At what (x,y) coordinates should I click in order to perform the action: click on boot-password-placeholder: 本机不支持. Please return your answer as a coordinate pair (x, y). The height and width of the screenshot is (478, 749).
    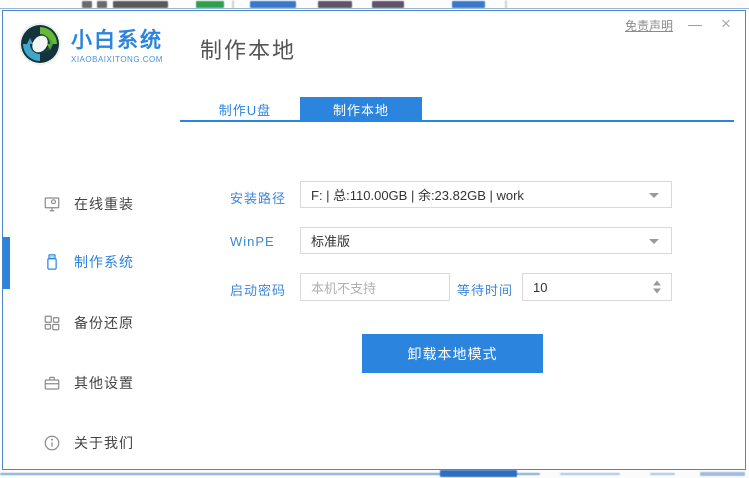
    Looking at the image, I should click on (344, 288).